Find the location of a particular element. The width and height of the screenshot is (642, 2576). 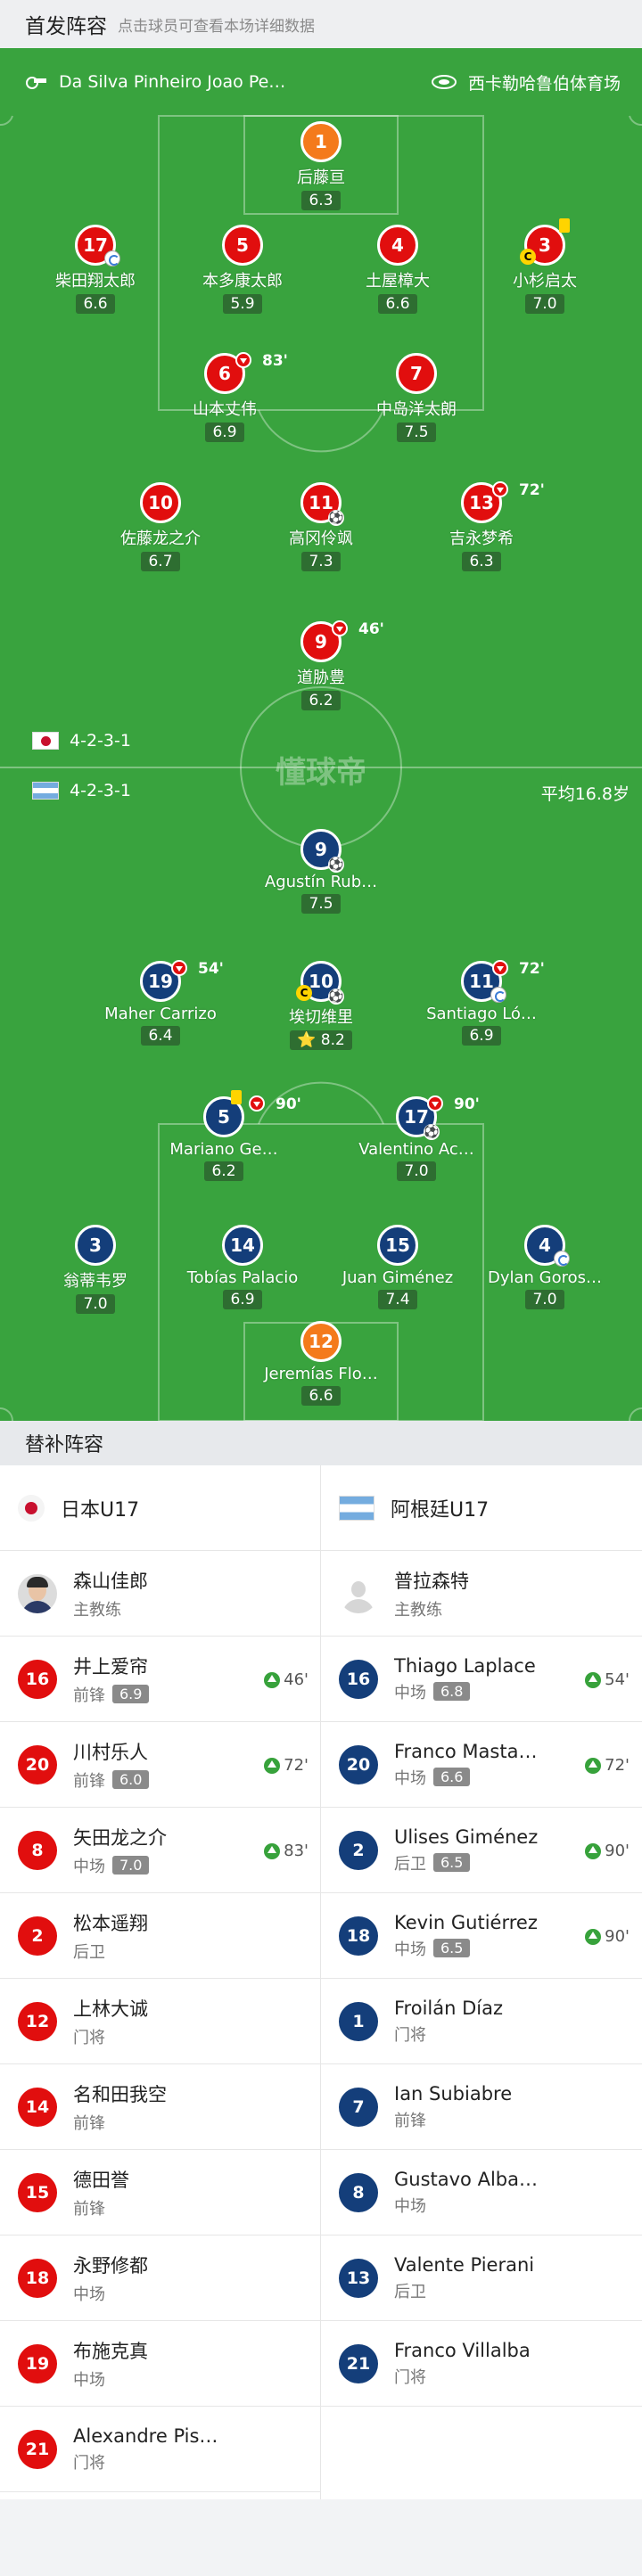

shirt-number: 11 is located at coordinates (481, 982).